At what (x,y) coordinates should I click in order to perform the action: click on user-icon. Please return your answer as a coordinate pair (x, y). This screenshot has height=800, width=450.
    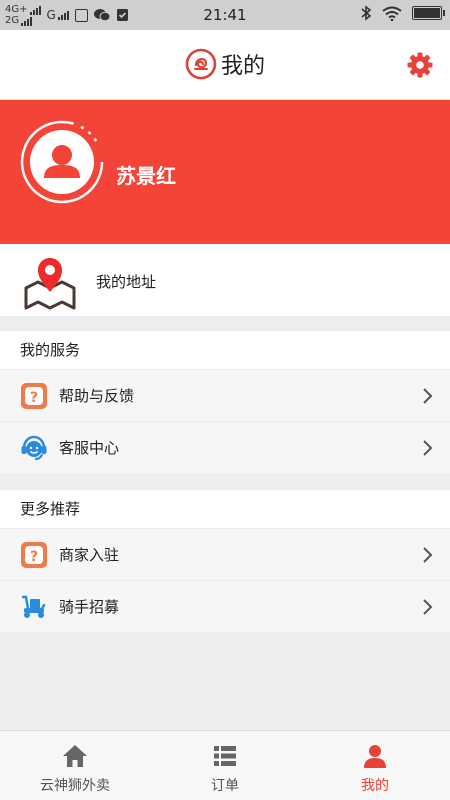
    Looking at the image, I should click on (375, 756).